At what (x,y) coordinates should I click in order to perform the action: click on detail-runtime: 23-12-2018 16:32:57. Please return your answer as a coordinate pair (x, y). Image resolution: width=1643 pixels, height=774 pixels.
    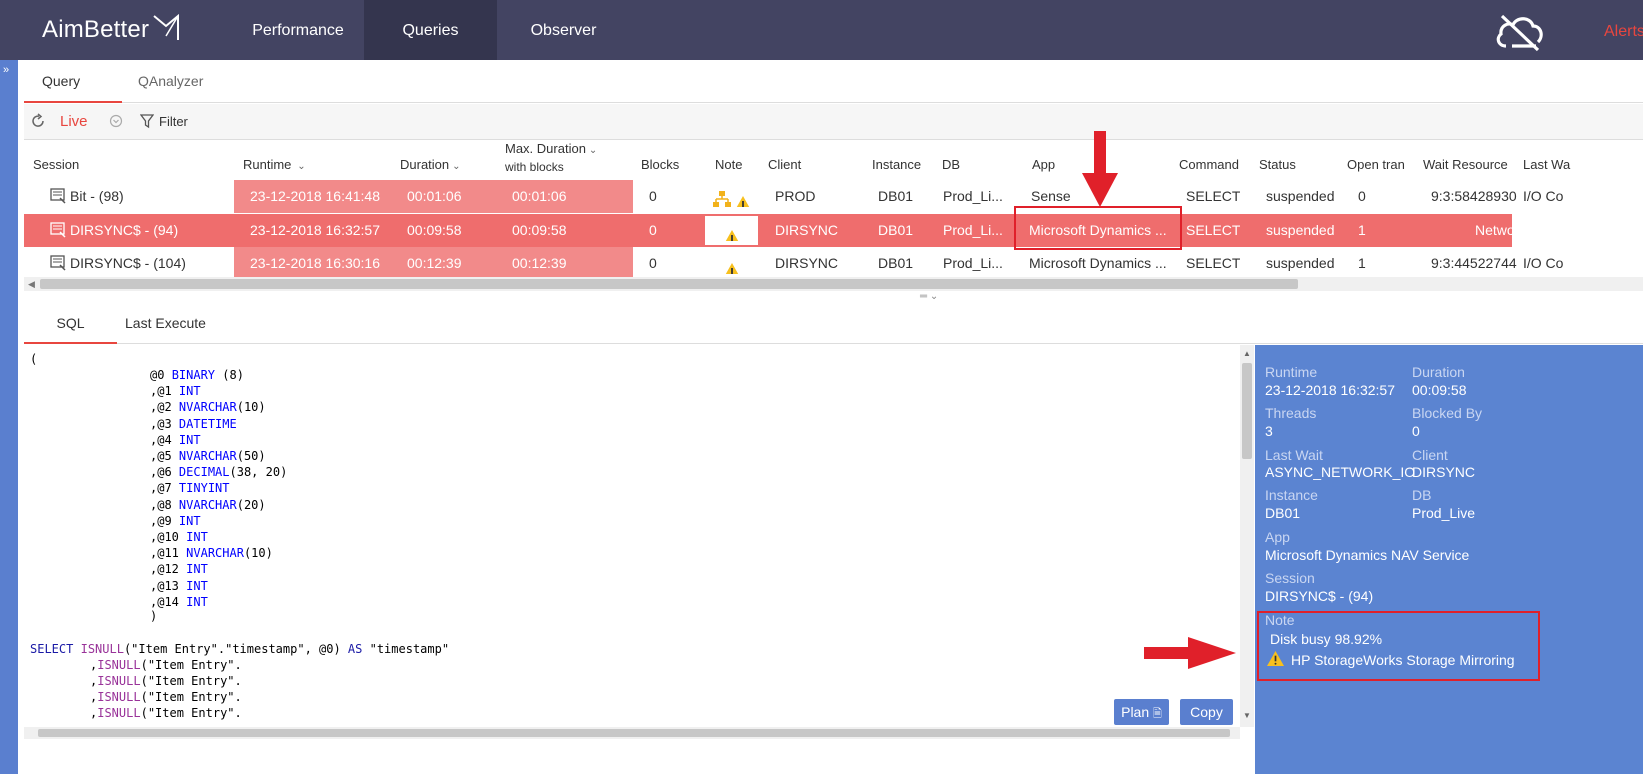
    Looking at the image, I should click on (1330, 390).